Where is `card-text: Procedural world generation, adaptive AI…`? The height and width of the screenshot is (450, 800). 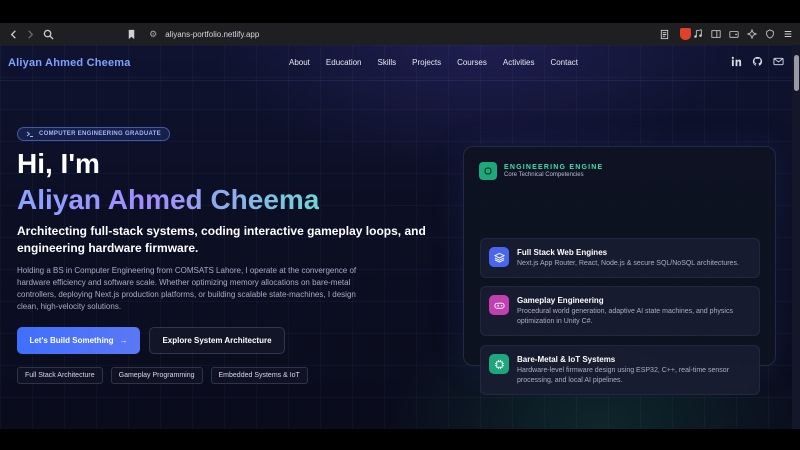 card-text: Procedural world generation, adaptive AI… is located at coordinates (625, 316).